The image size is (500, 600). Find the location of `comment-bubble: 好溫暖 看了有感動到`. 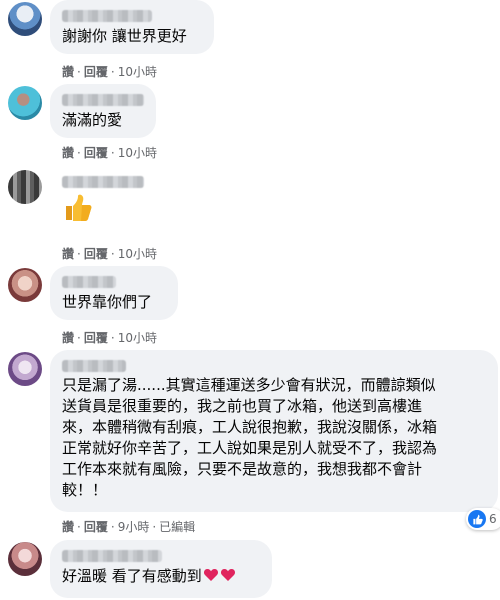

comment-bubble: 好溫暖 看了有感動到 is located at coordinates (161, 569).